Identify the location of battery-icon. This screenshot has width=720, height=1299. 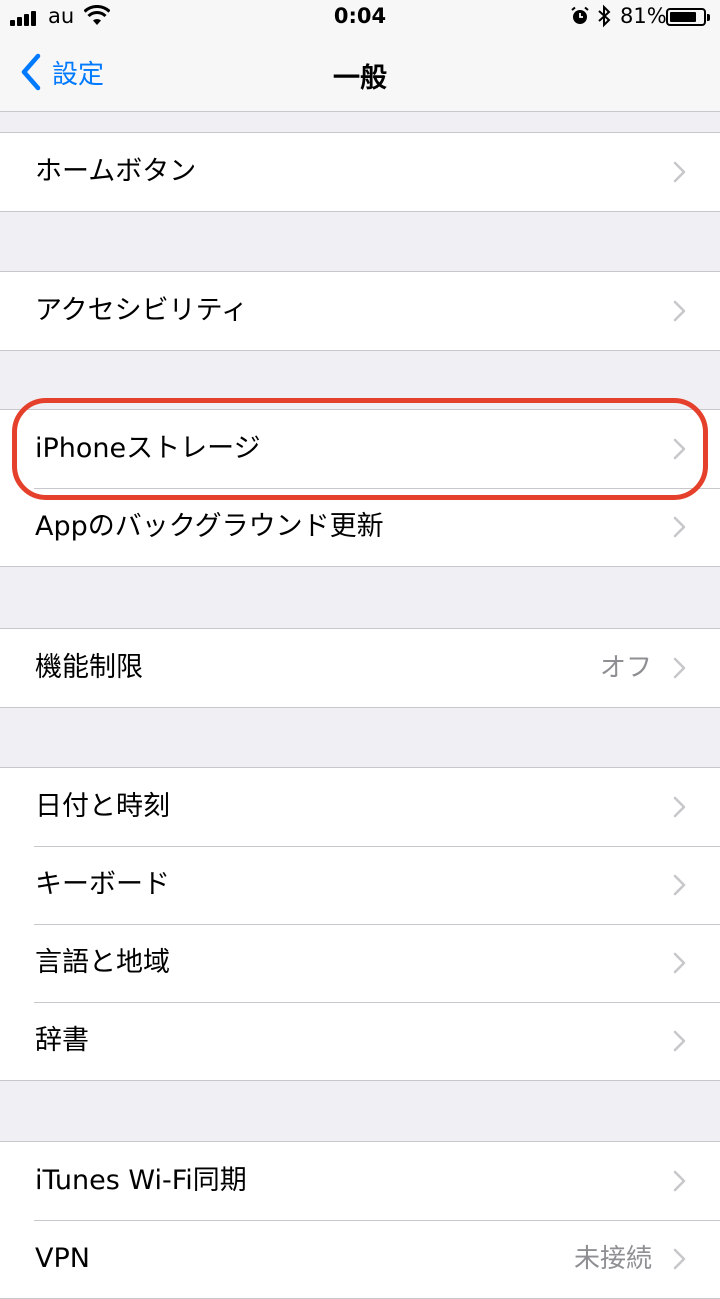
(688, 17).